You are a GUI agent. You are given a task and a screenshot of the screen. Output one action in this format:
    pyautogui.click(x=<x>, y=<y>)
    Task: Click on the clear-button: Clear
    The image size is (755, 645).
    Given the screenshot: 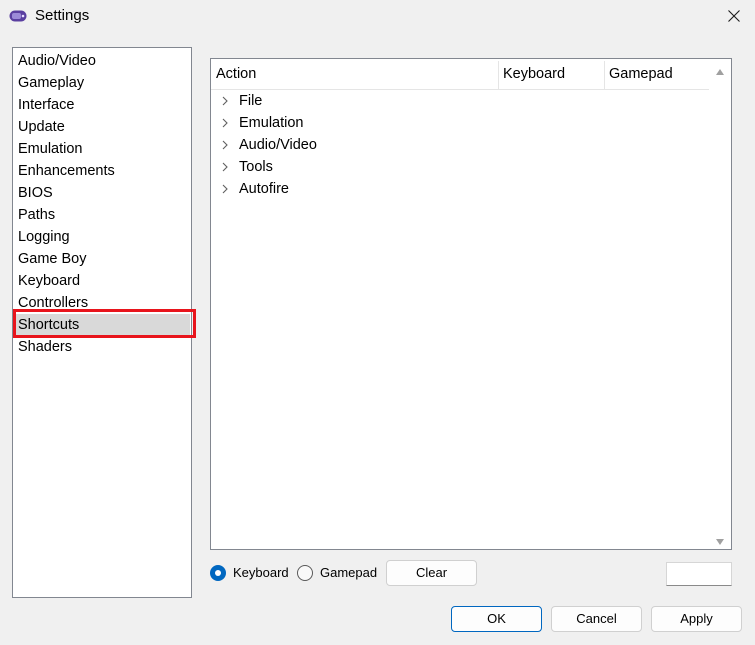 What is the action you would take?
    pyautogui.click(x=431, y=573)
    